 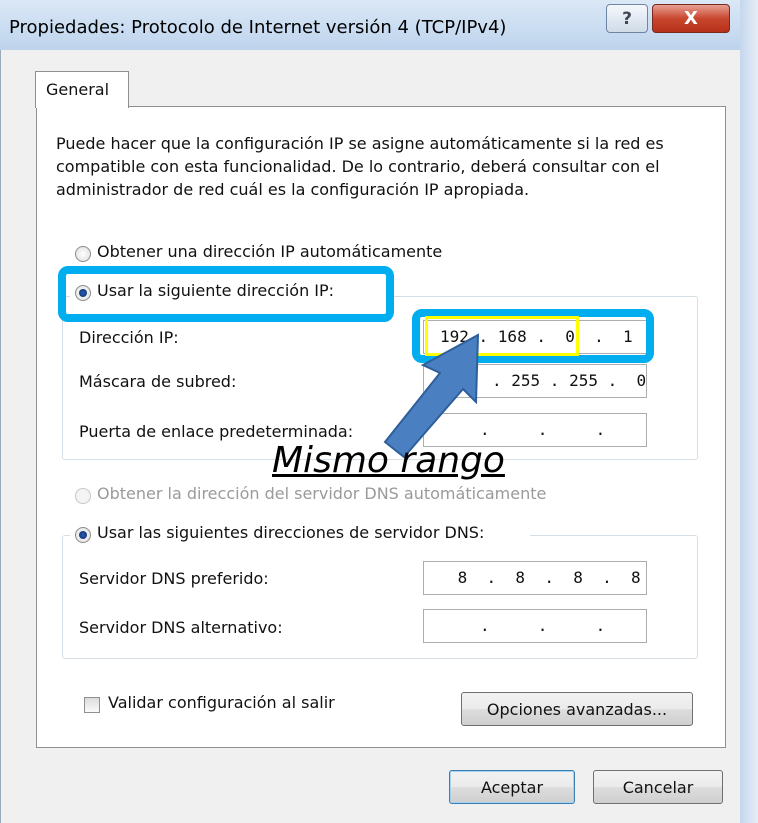 I want to click on tab-general-label: General, so click(x=78, y=89).